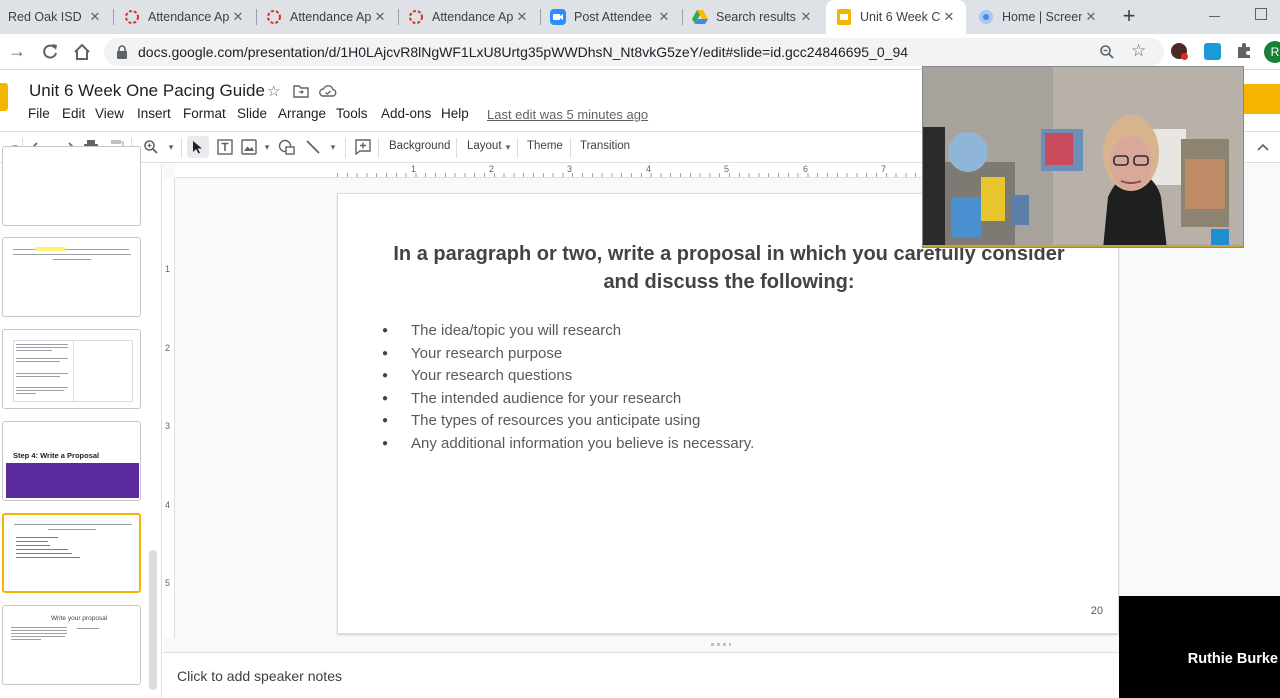  Describe the element at coordinates (568, 399) in the screenshot. I see `bullet-item: The intended audience for your research` at that location.